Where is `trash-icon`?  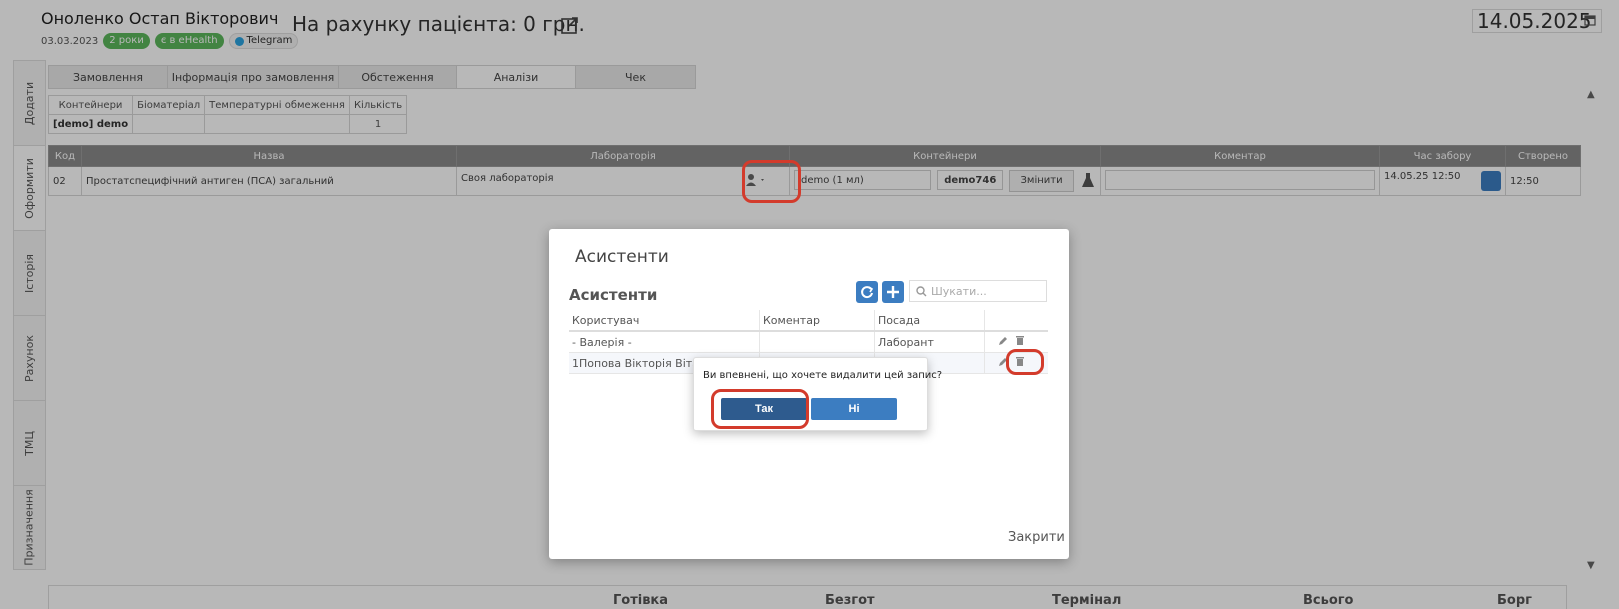 trash-icon is located at coordinates (1020, 340).